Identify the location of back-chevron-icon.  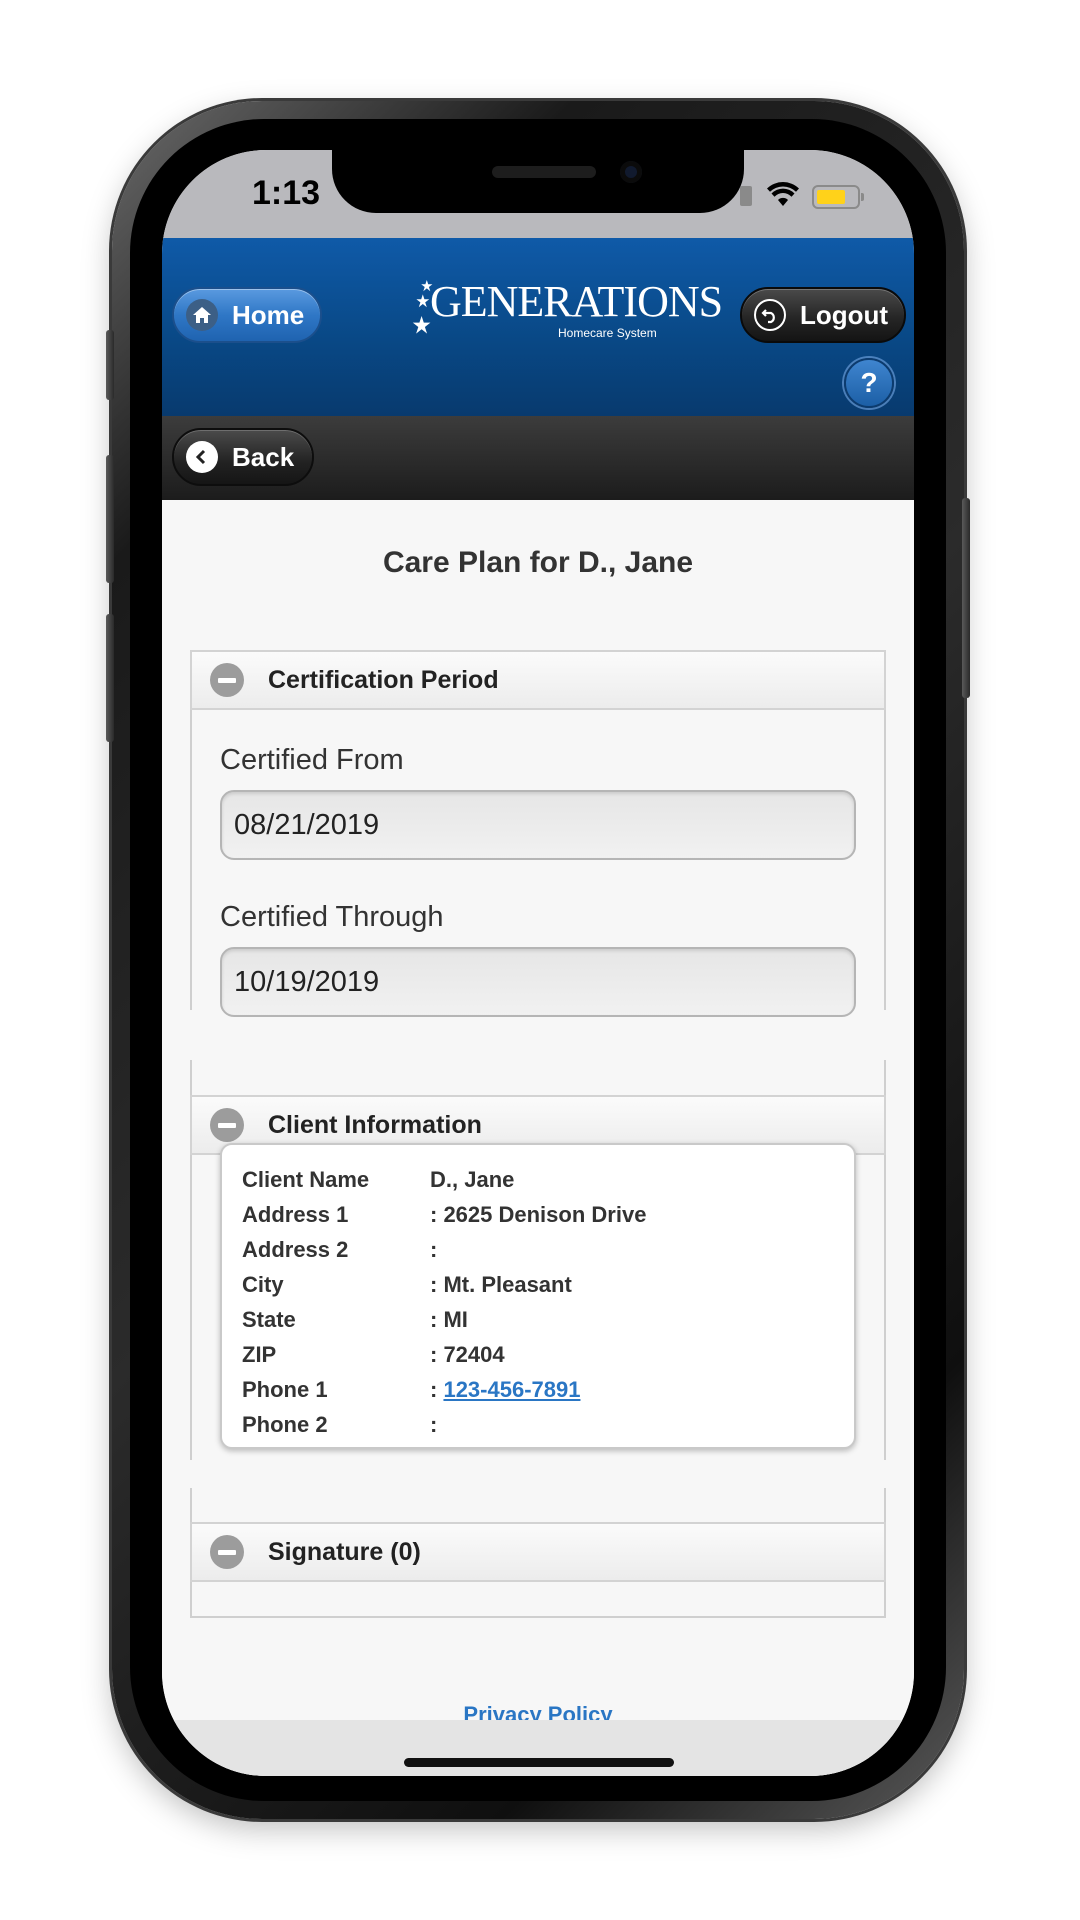
(202, 457).